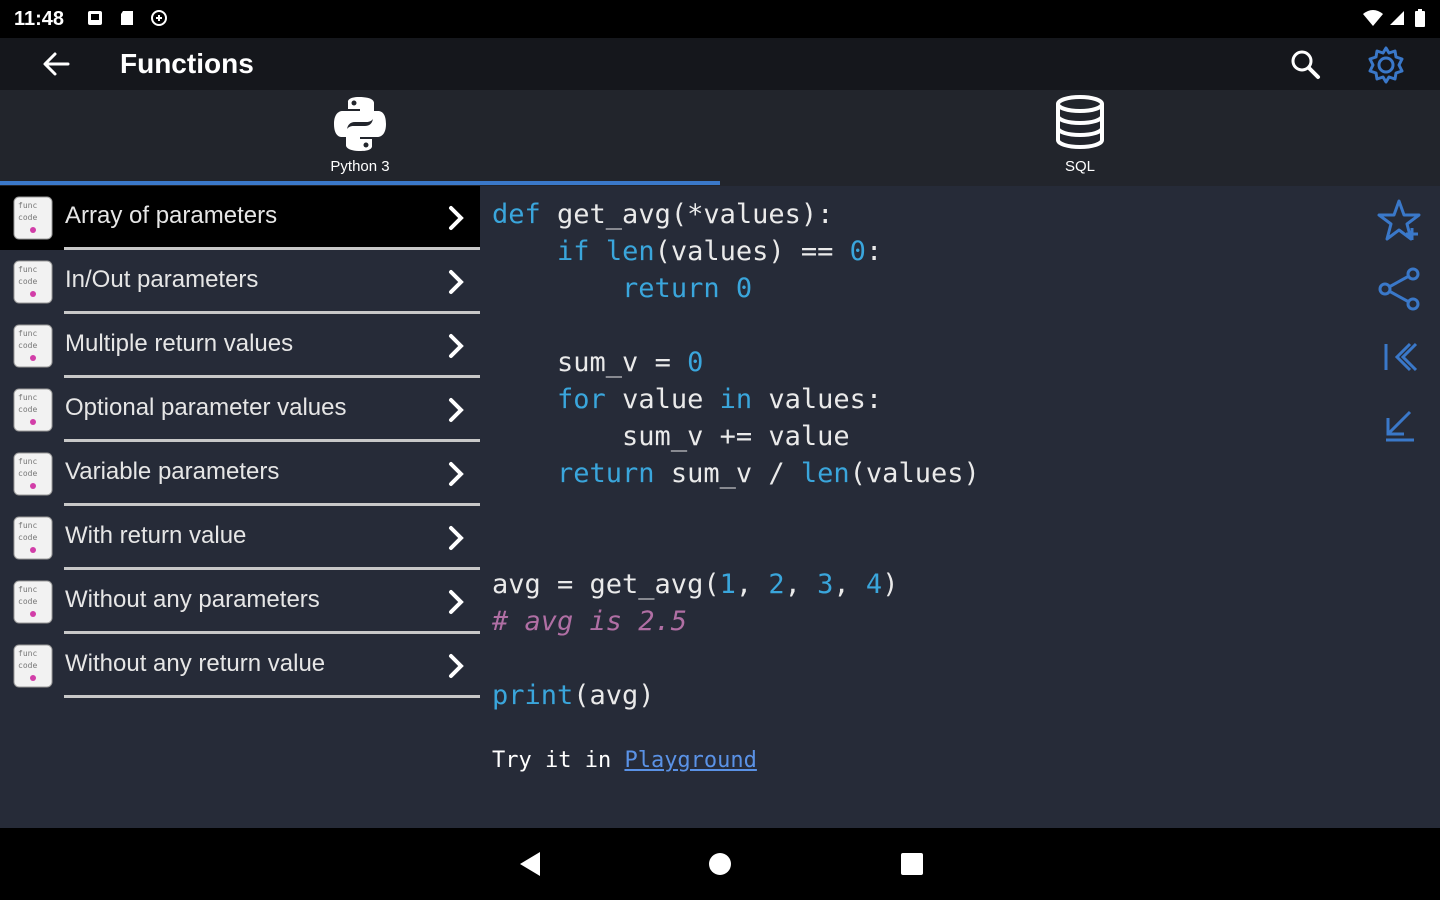  What do you see at coordinates (192, 599) in the screenshot?
I see `list-item-label: Without any parameters` at bounding box center [192, 599].